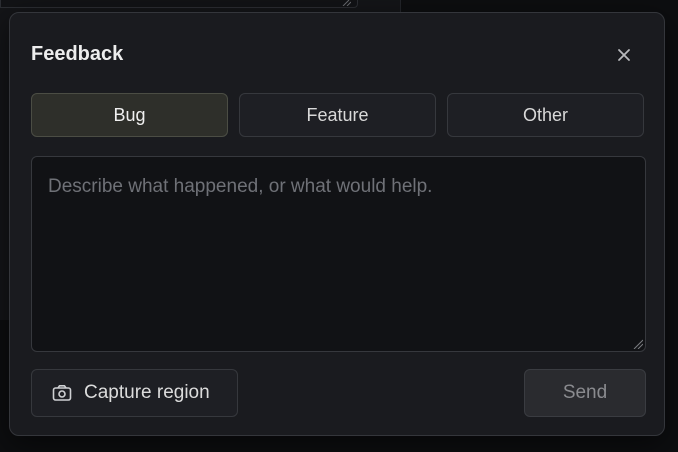  I want to click on type-option-label: Bug, so click(129, 114).